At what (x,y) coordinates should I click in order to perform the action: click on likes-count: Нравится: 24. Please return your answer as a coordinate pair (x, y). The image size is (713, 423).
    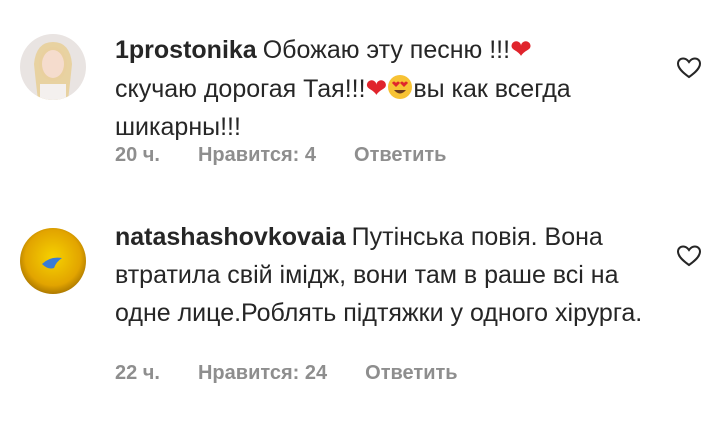
    Looking at the image, I should click on (262, 373).